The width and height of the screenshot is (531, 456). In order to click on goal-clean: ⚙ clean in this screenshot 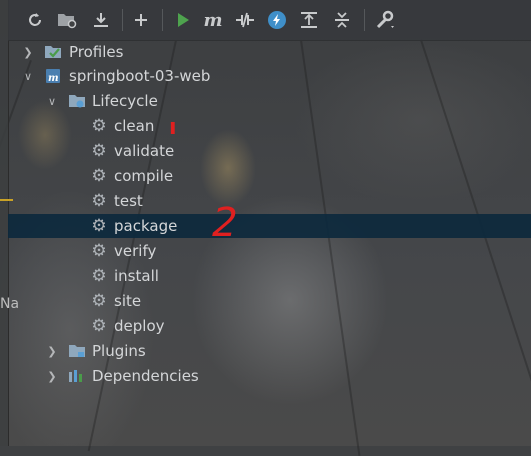, I will do `click(269, 126)`.